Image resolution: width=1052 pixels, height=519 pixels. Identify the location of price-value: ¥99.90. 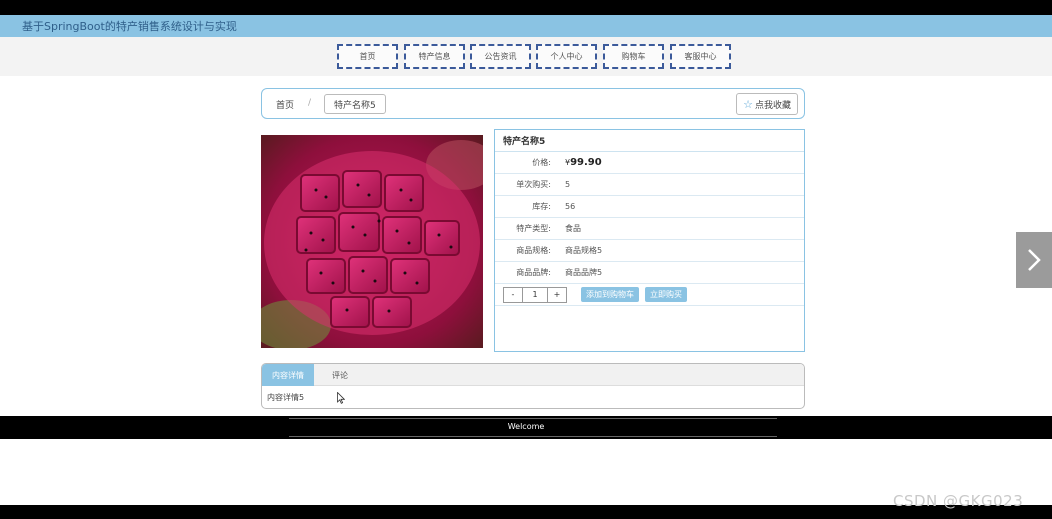
(583, 162).